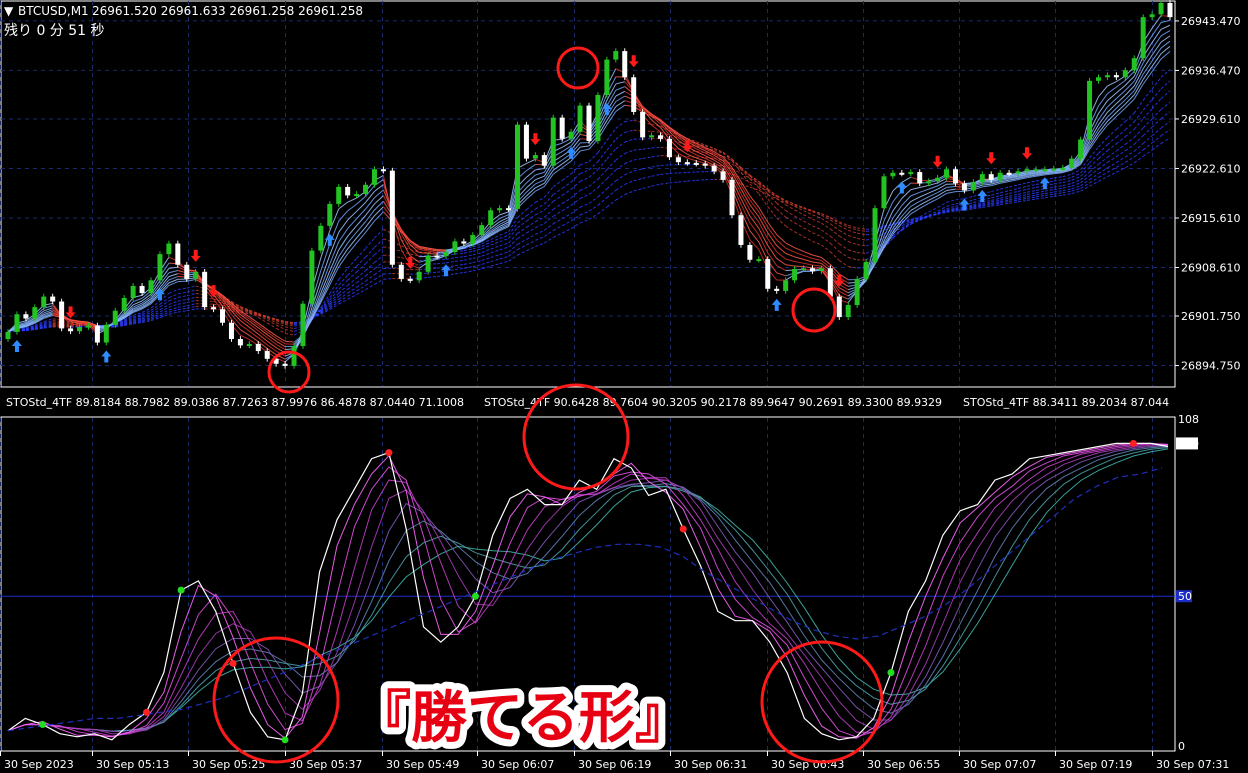 Image resolution: width=1248 pixels, height=773 pixels. What do you see at coordinates (517, 764) in the screenshot?
I see `x-tick-label: 30 Sep 06:07` at bounding box center [517, 764].